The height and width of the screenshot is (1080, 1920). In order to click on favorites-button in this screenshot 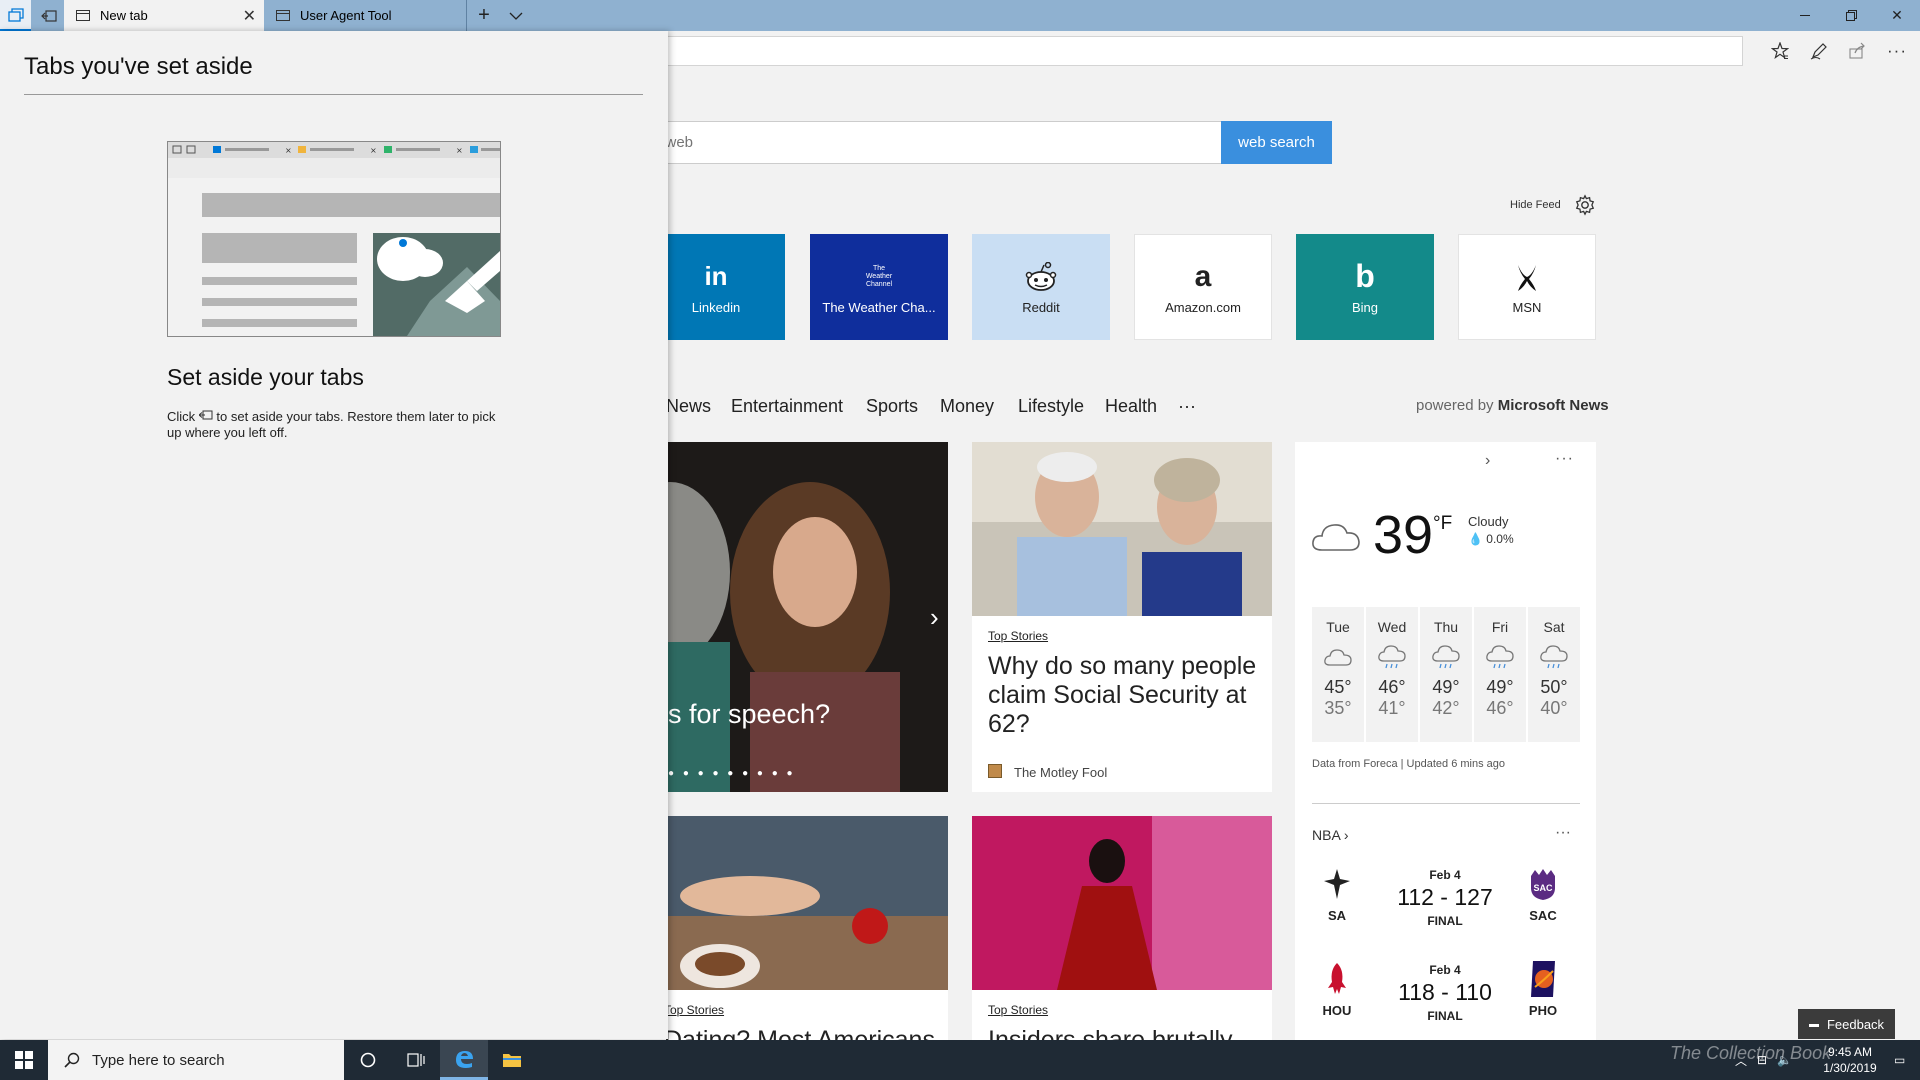, I will do `click(1780, 51)`.